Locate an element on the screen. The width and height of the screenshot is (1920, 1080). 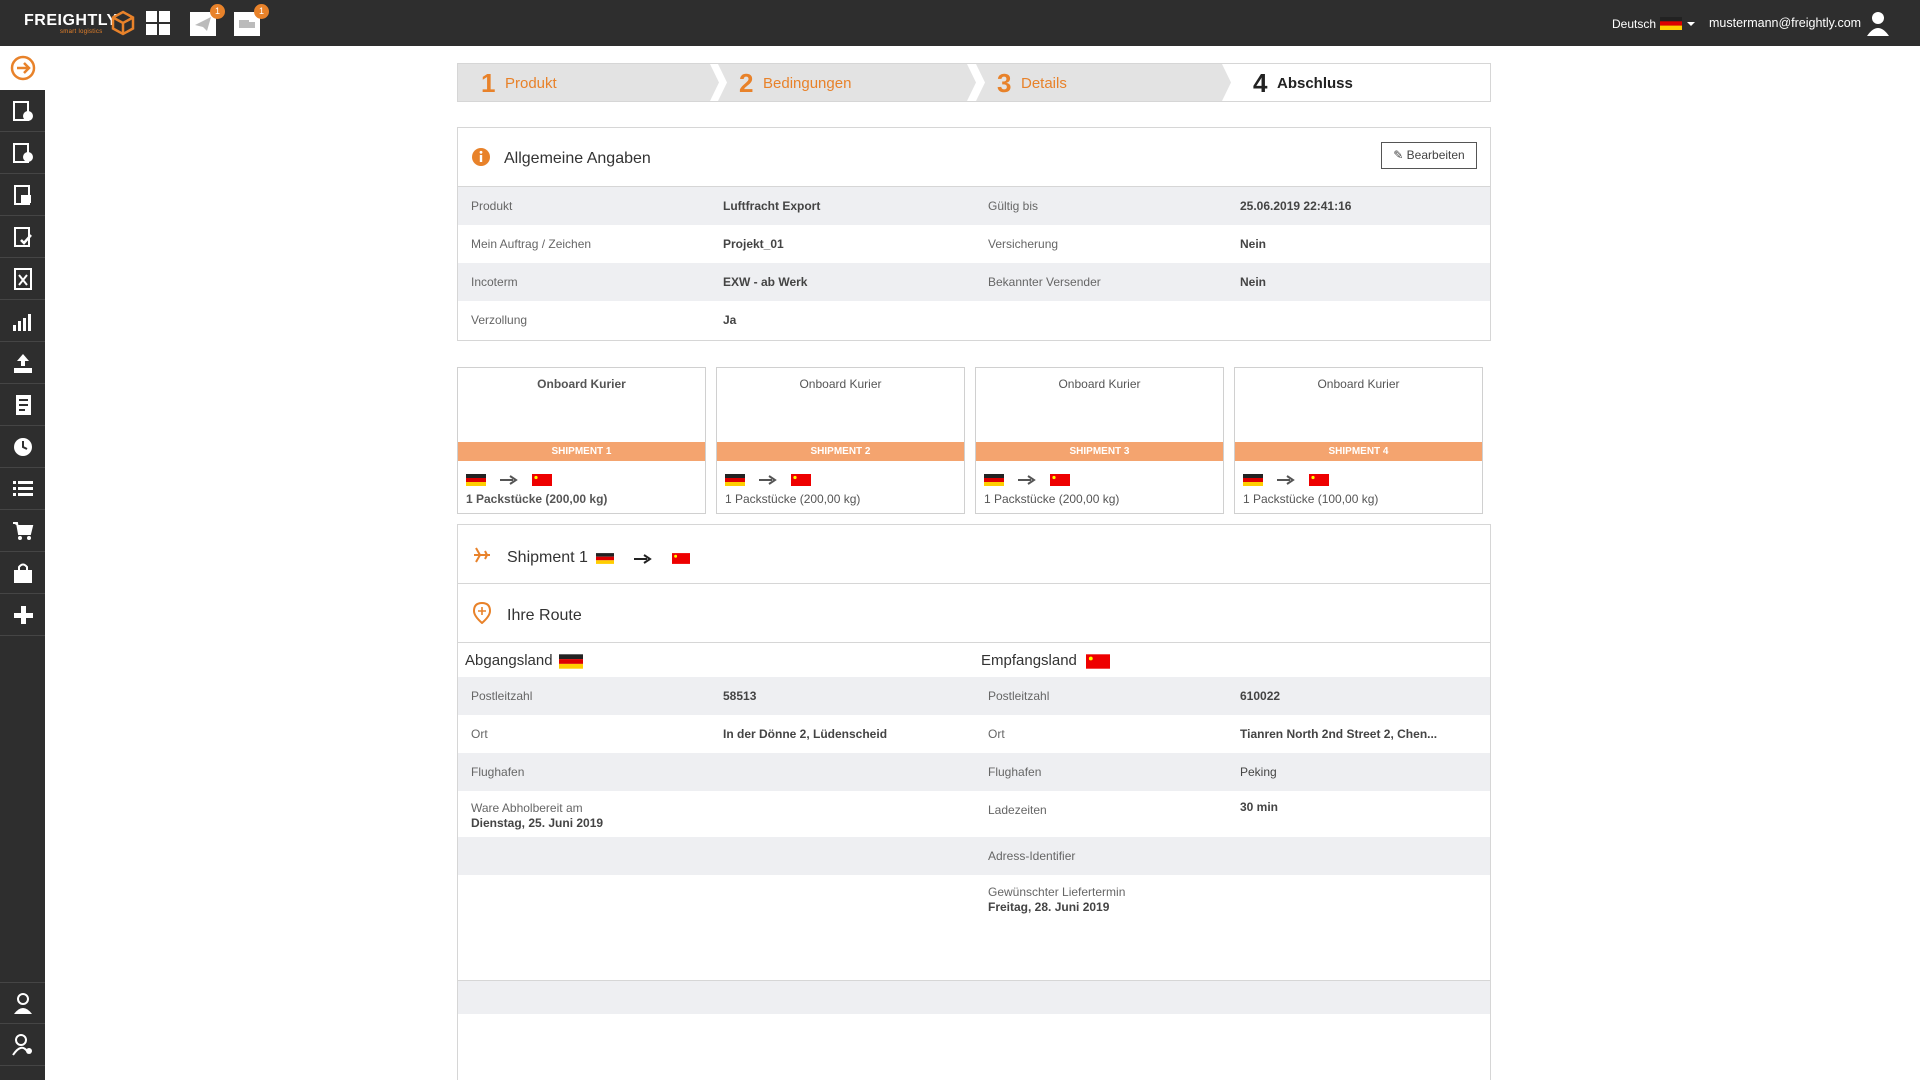
notifications-button: 1 is located at coordinates (251, 21).